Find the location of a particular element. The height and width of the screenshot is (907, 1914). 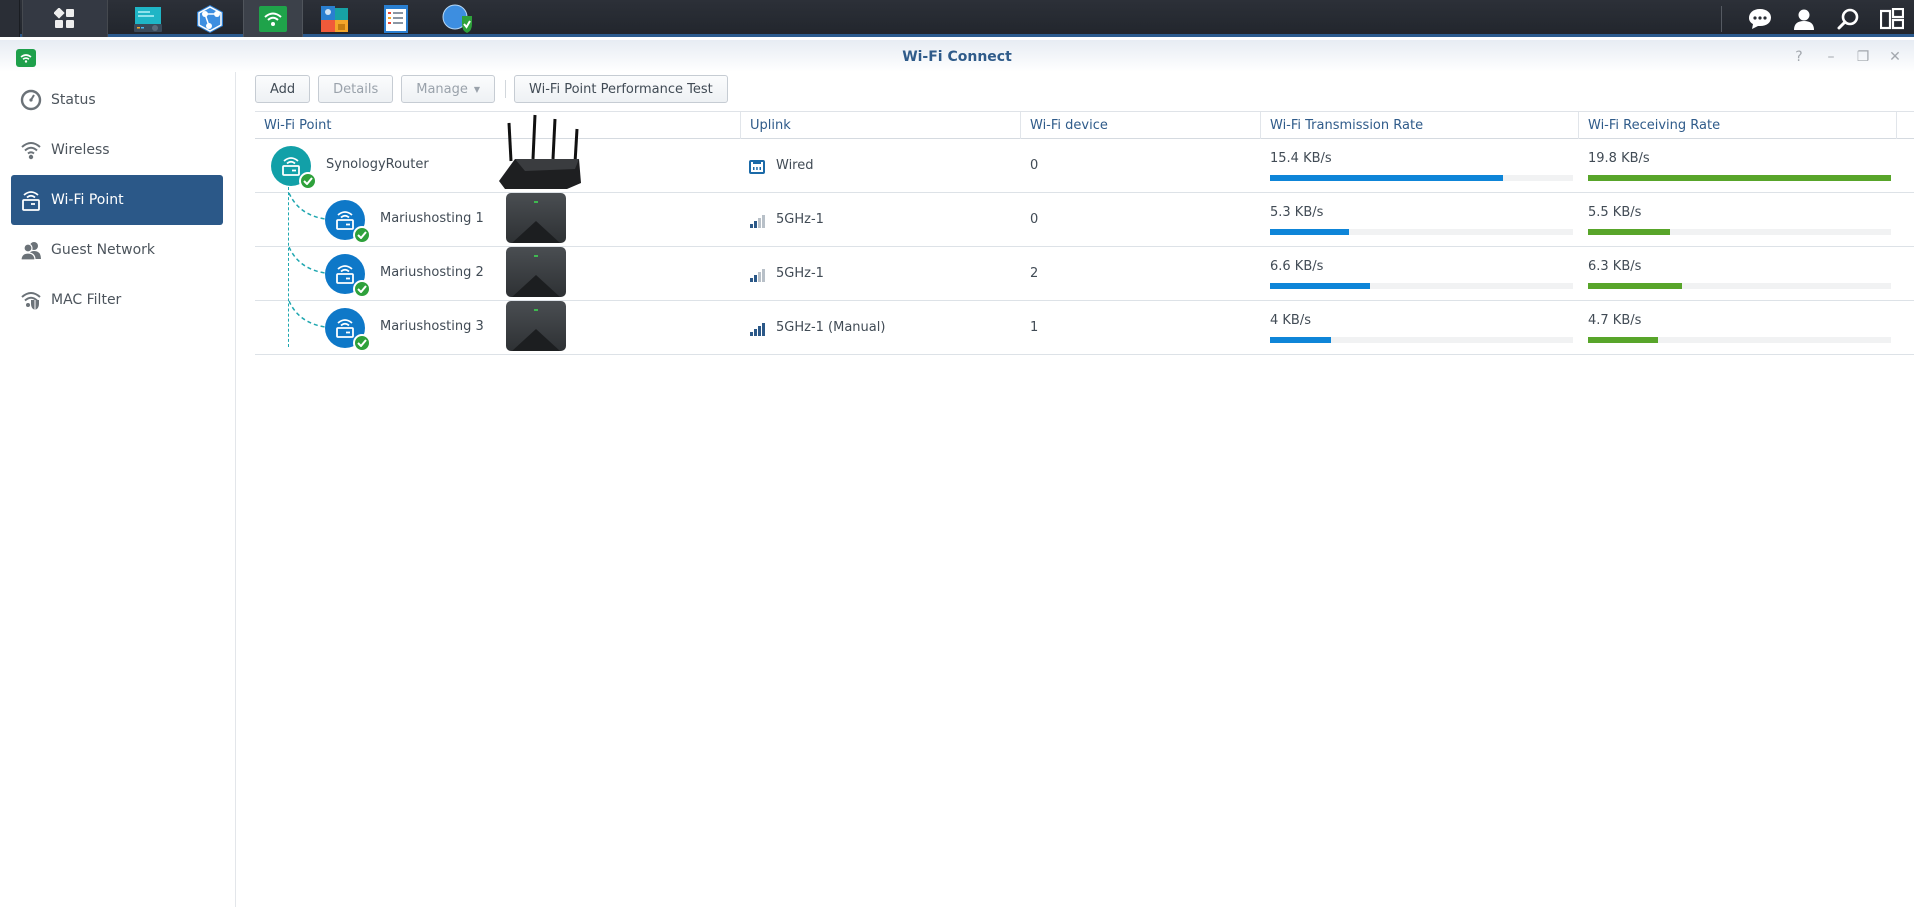

taskbar-app-wifi-connect is located at coordinates (273, 18).